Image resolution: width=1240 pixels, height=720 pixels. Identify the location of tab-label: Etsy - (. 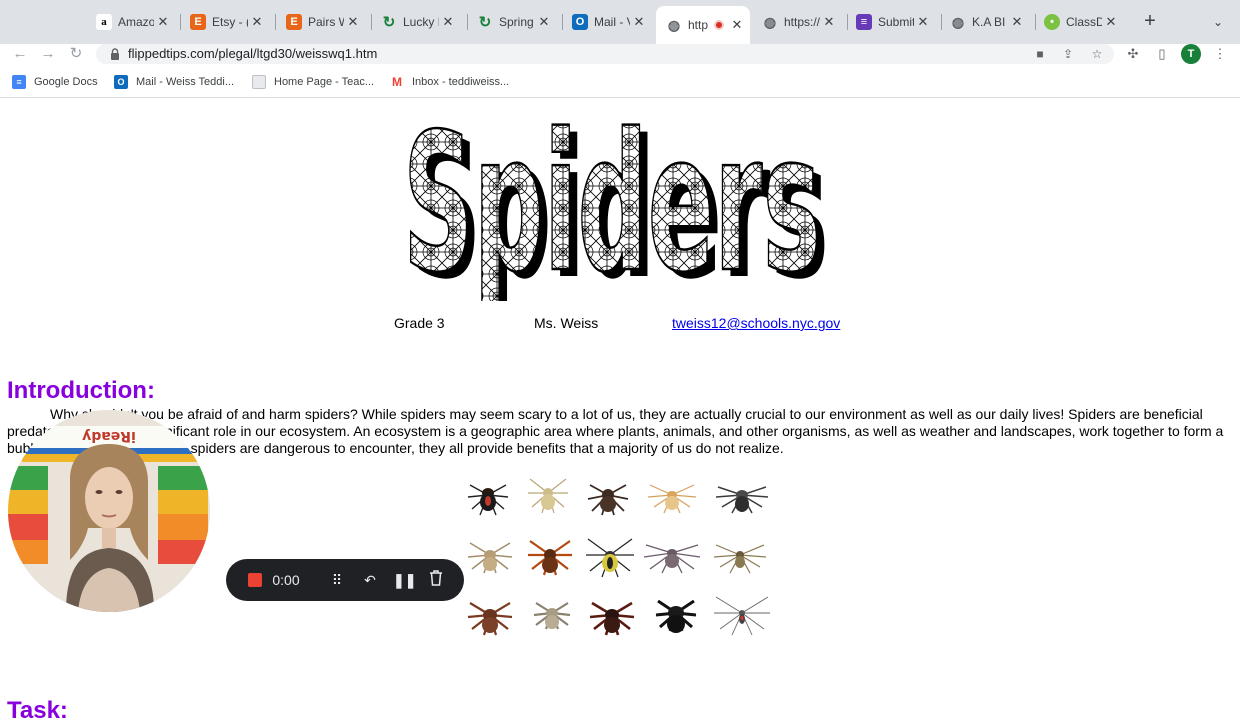
(230, 22).